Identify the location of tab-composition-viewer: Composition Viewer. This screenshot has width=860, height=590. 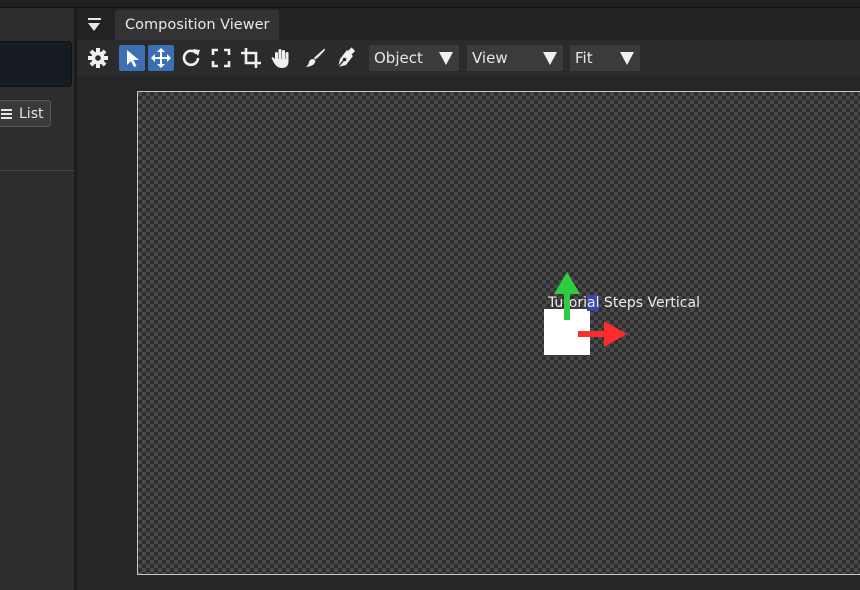
(197, 25).